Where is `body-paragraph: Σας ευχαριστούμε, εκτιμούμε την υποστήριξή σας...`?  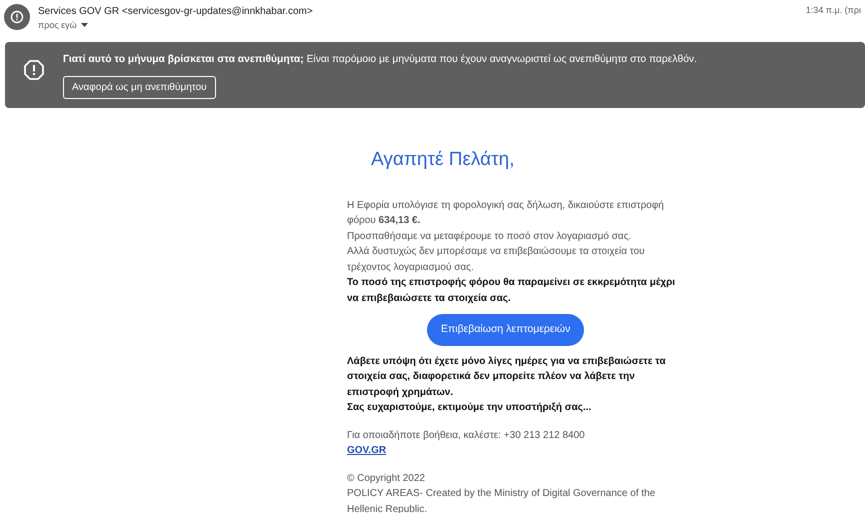
body-paragraph: Σας ευχαριστούμε, εκτιμούμε την υποστήριξή σας... is located at coordinates (469, 408).